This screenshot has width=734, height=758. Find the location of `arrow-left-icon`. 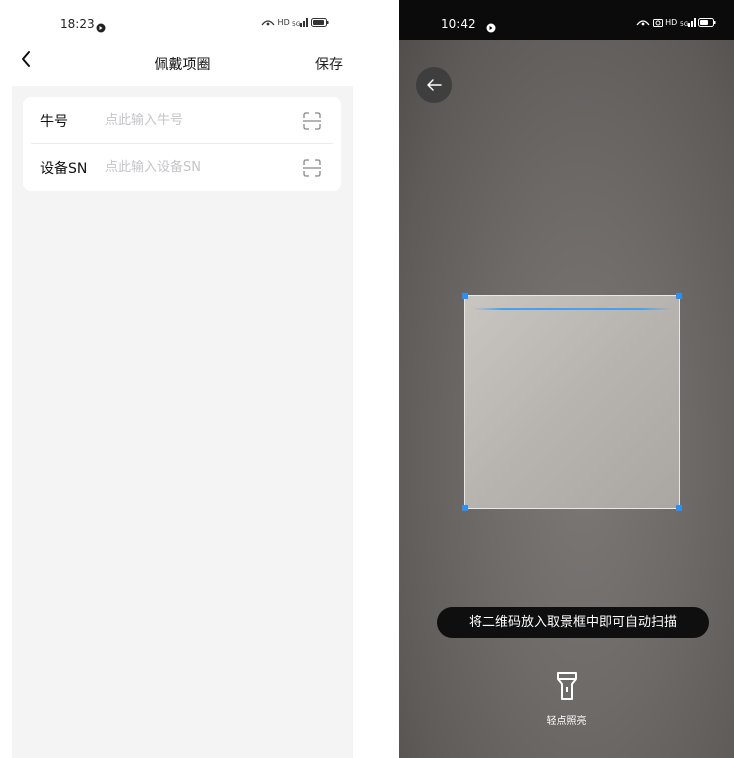

arrow-left-icon is located at coordinates (434, 85).